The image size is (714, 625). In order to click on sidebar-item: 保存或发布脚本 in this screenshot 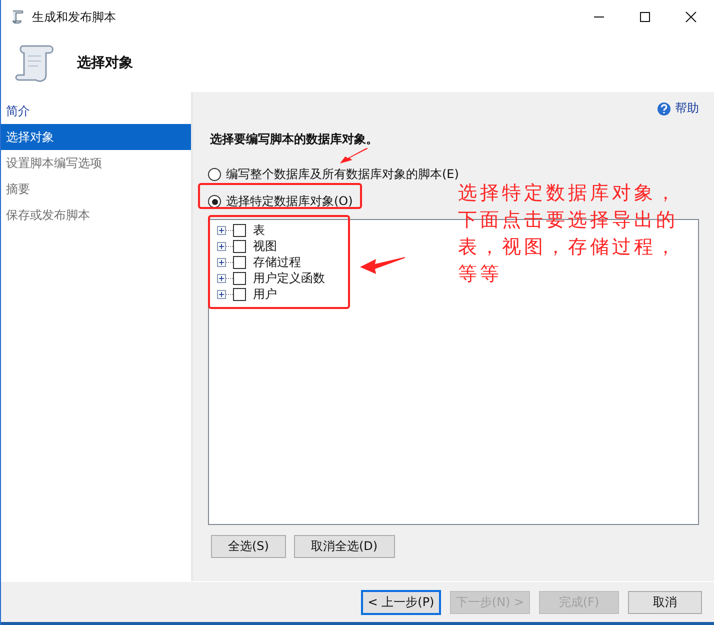, I will do `click(96, 215)`.